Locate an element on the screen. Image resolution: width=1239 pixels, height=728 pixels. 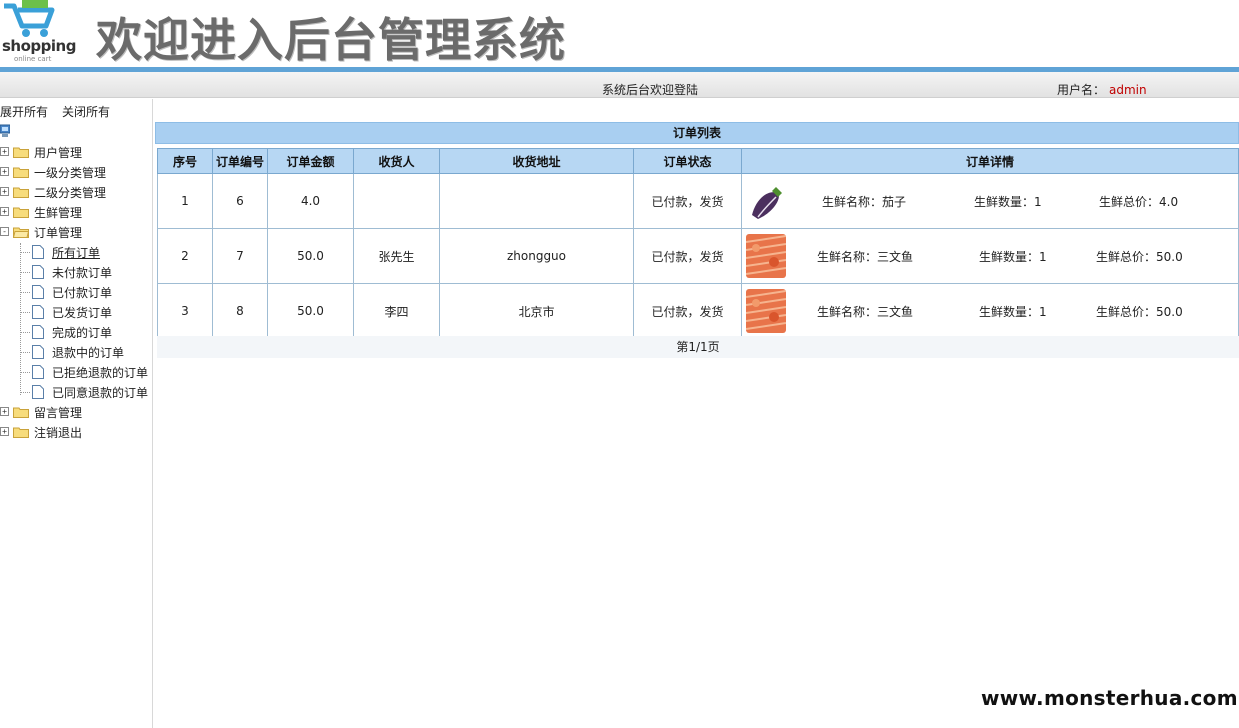
cell-address: 北京市 is located at coordinates (536, 311).